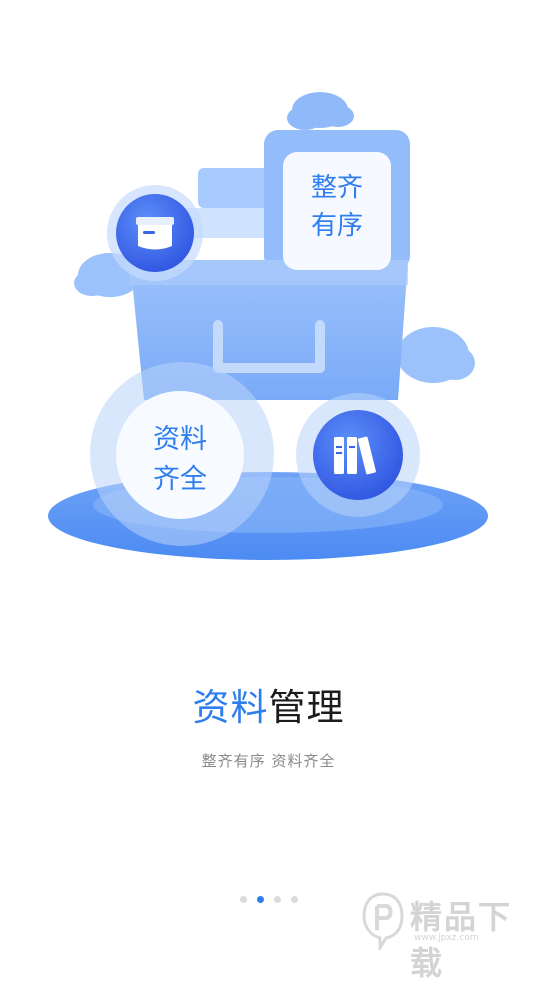 This screenshot has height=984, width=537. I want to click on cloud-right, so click(436, 355).